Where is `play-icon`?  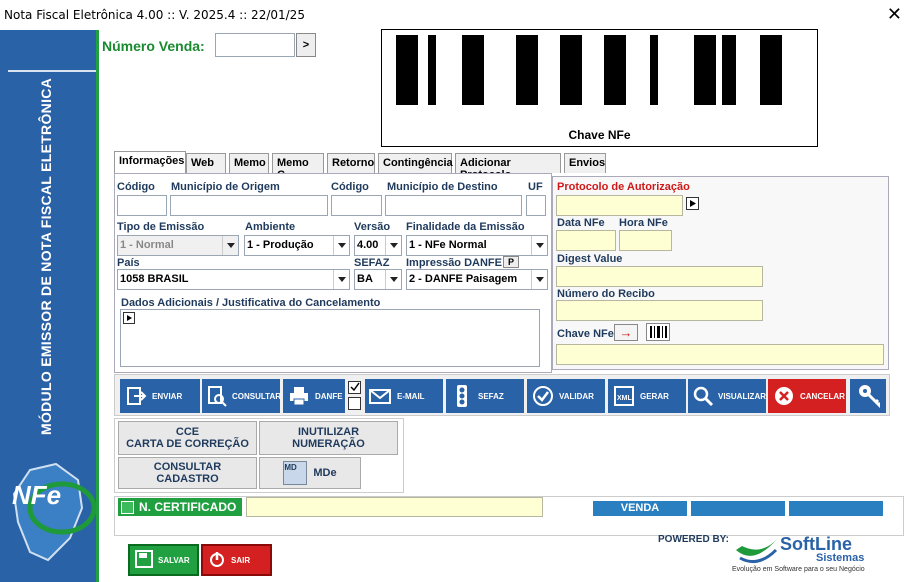 play-icon is located at coordinates (129, 318).